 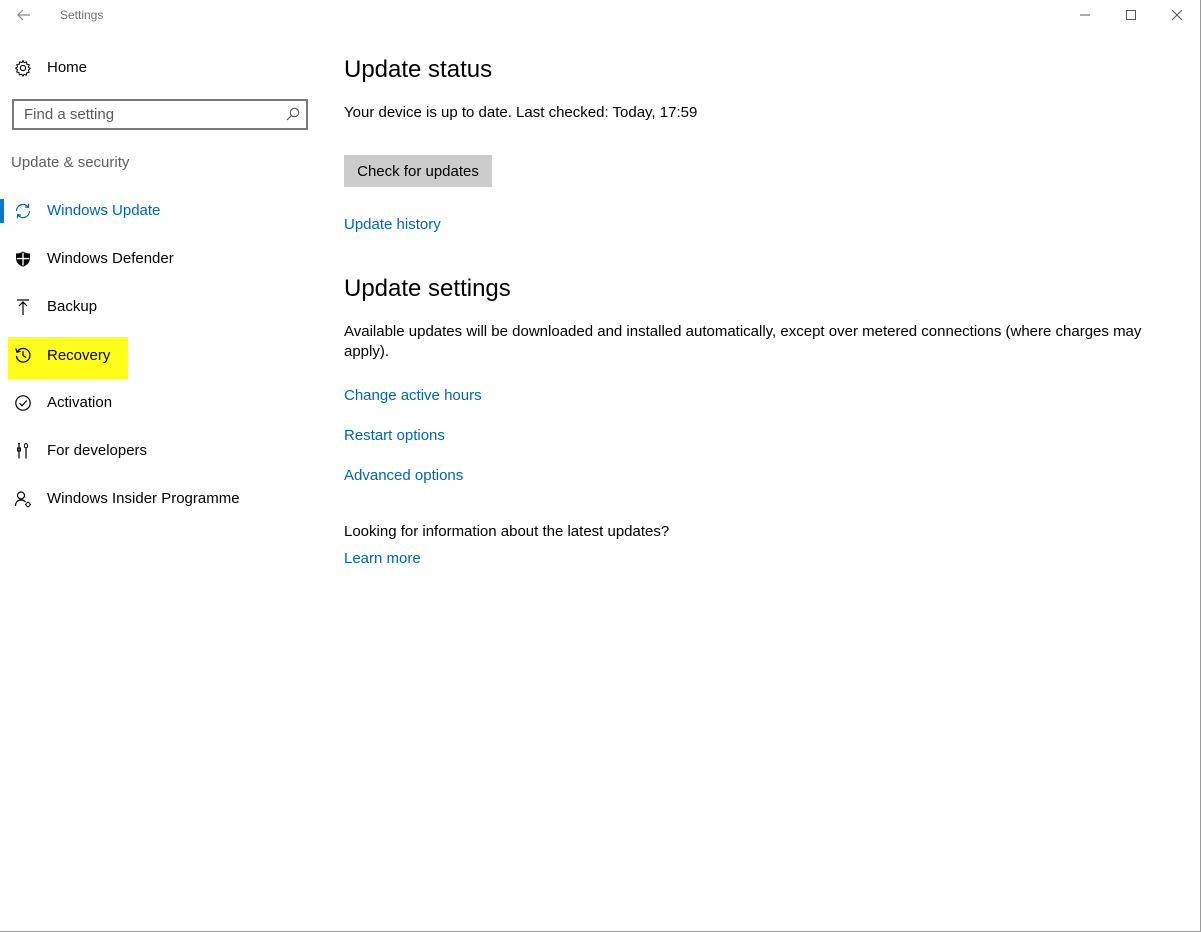 I want to click on sidebar-item-label: Backup, so click(x=72, y=306).